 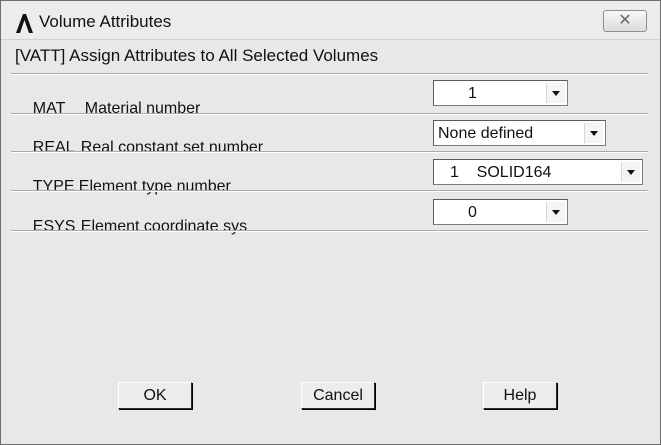 I want to click on title-bar: Volume Attributes ✕, so click(x=330, y=20).